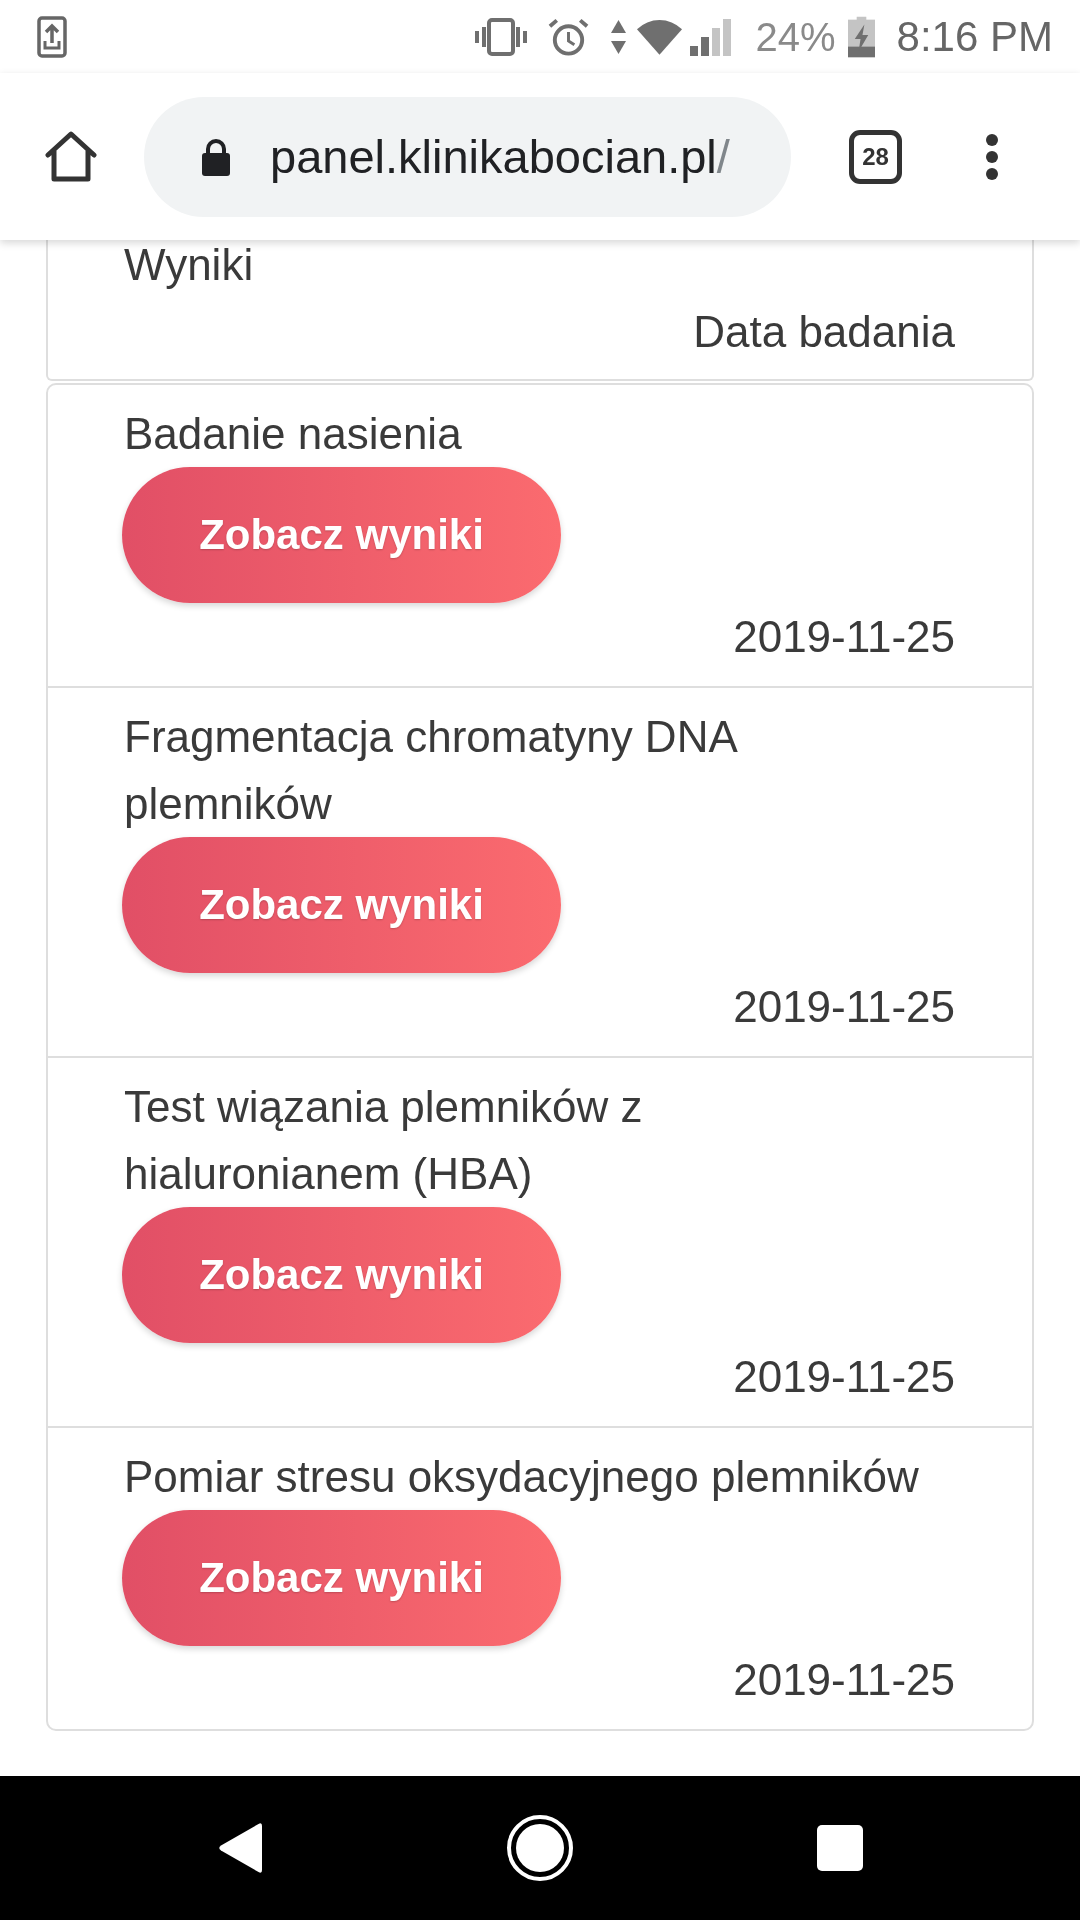 Image resolution: width=1080 pixels, height=1920 pixels. Describe the element at coordinates (384, 1140) in the screenshot. I see `exam-name: Test wiązania plemników z hialuronianem (HBA)` at that location.